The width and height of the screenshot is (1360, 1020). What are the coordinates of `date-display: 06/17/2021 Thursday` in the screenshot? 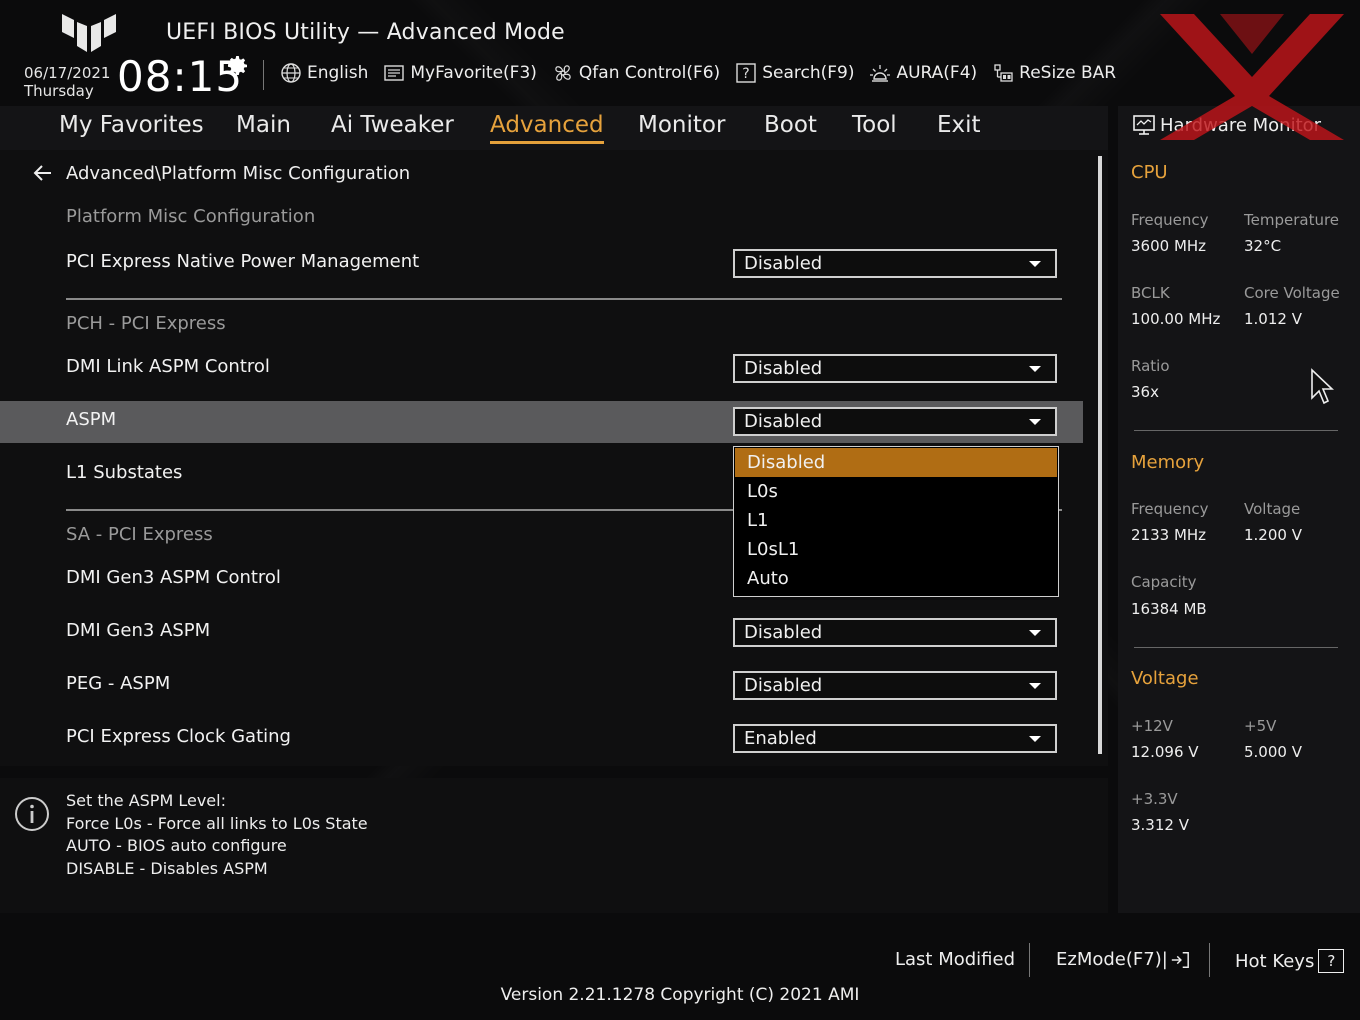 It's located at (67, 82).